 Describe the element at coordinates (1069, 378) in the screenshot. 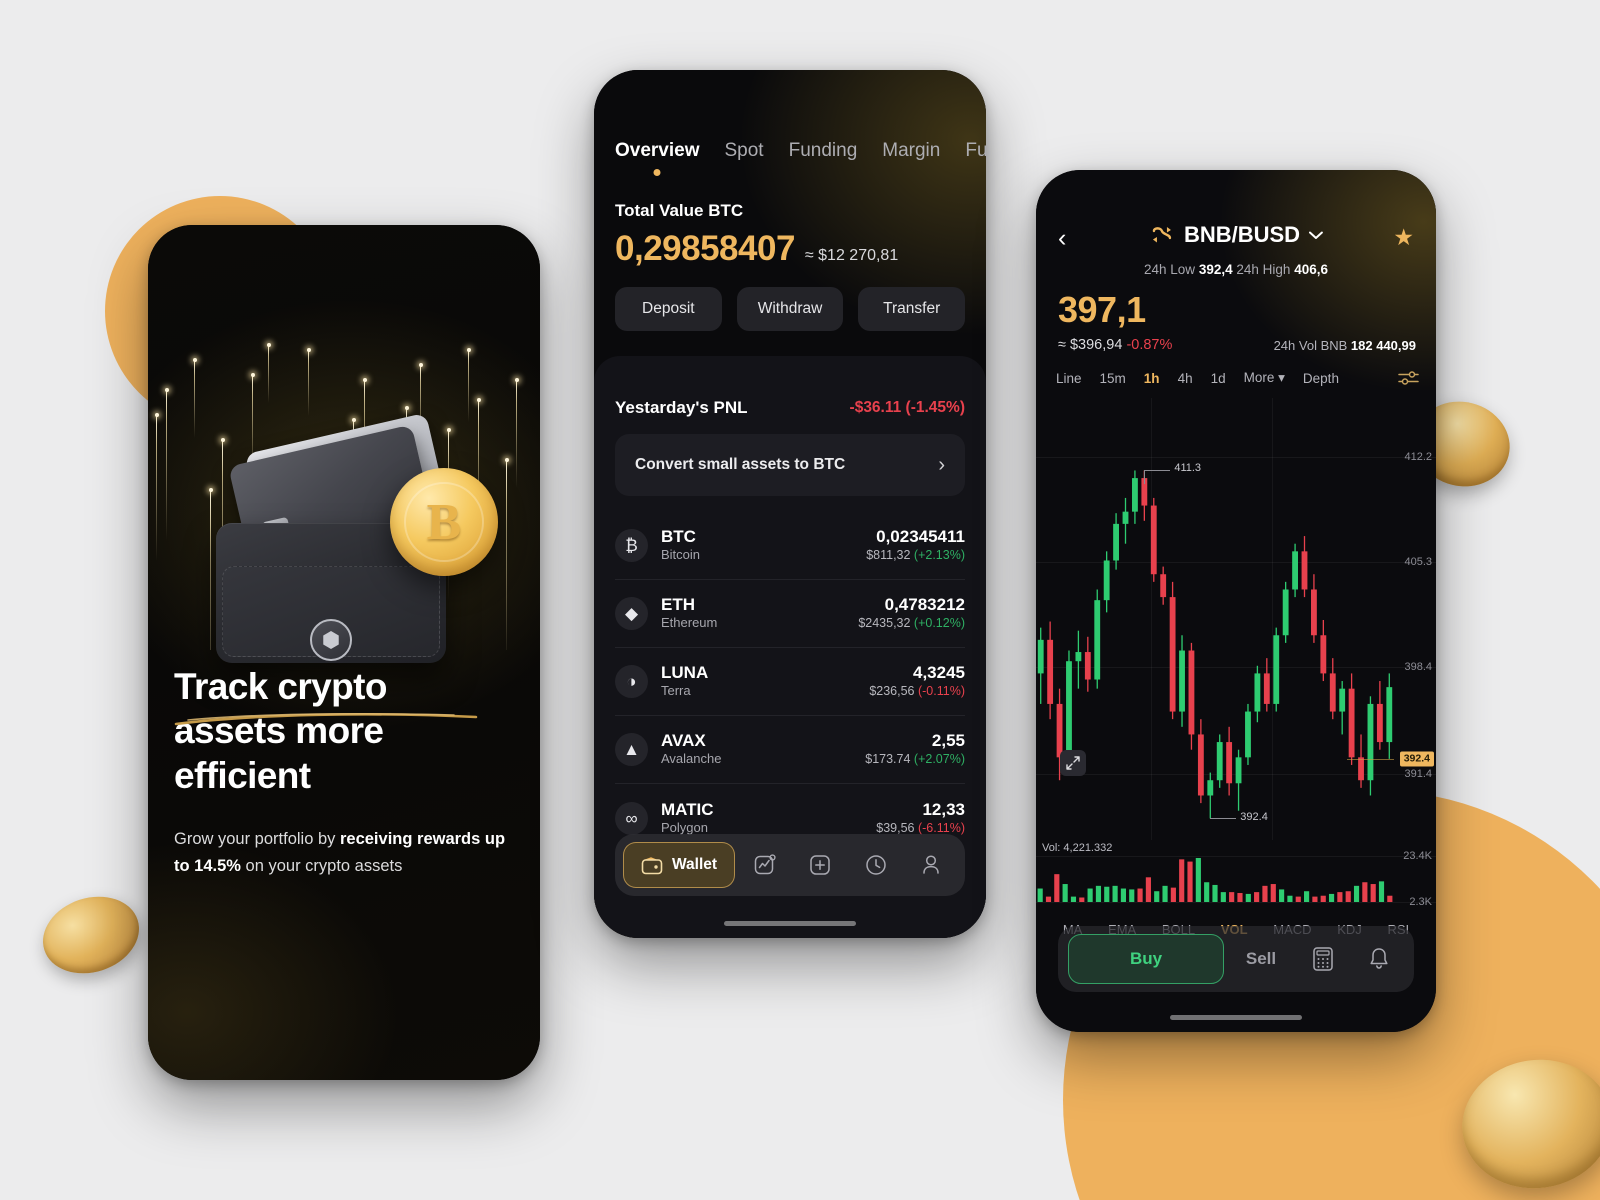

I see `timeframe-line: Line` at that location.